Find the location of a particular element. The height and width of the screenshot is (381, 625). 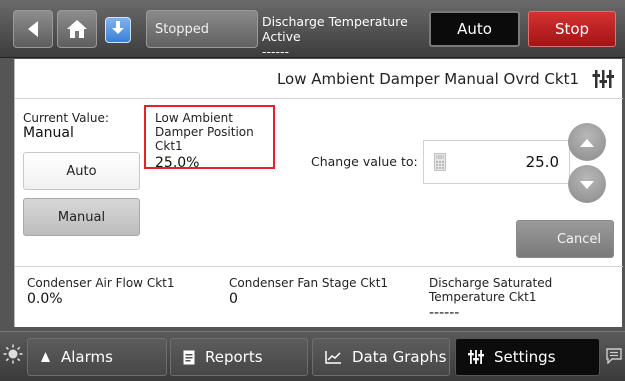

settings-icon is located at coordinates (476, 357).